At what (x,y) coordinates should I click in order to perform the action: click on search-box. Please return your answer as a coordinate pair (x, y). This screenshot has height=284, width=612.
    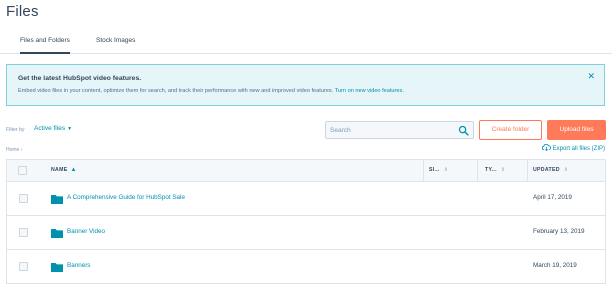
    Looking at the image, I should click on (399, 130).